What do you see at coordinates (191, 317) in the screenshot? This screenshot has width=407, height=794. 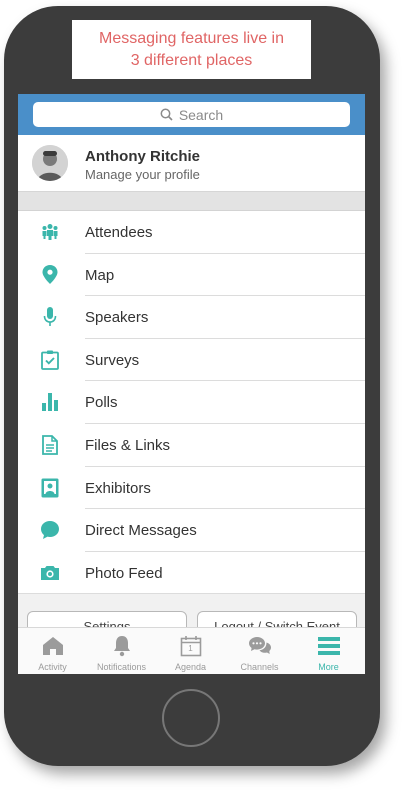 I see `menu-item-speakers: Speakers` at bounding box center [191, 317].